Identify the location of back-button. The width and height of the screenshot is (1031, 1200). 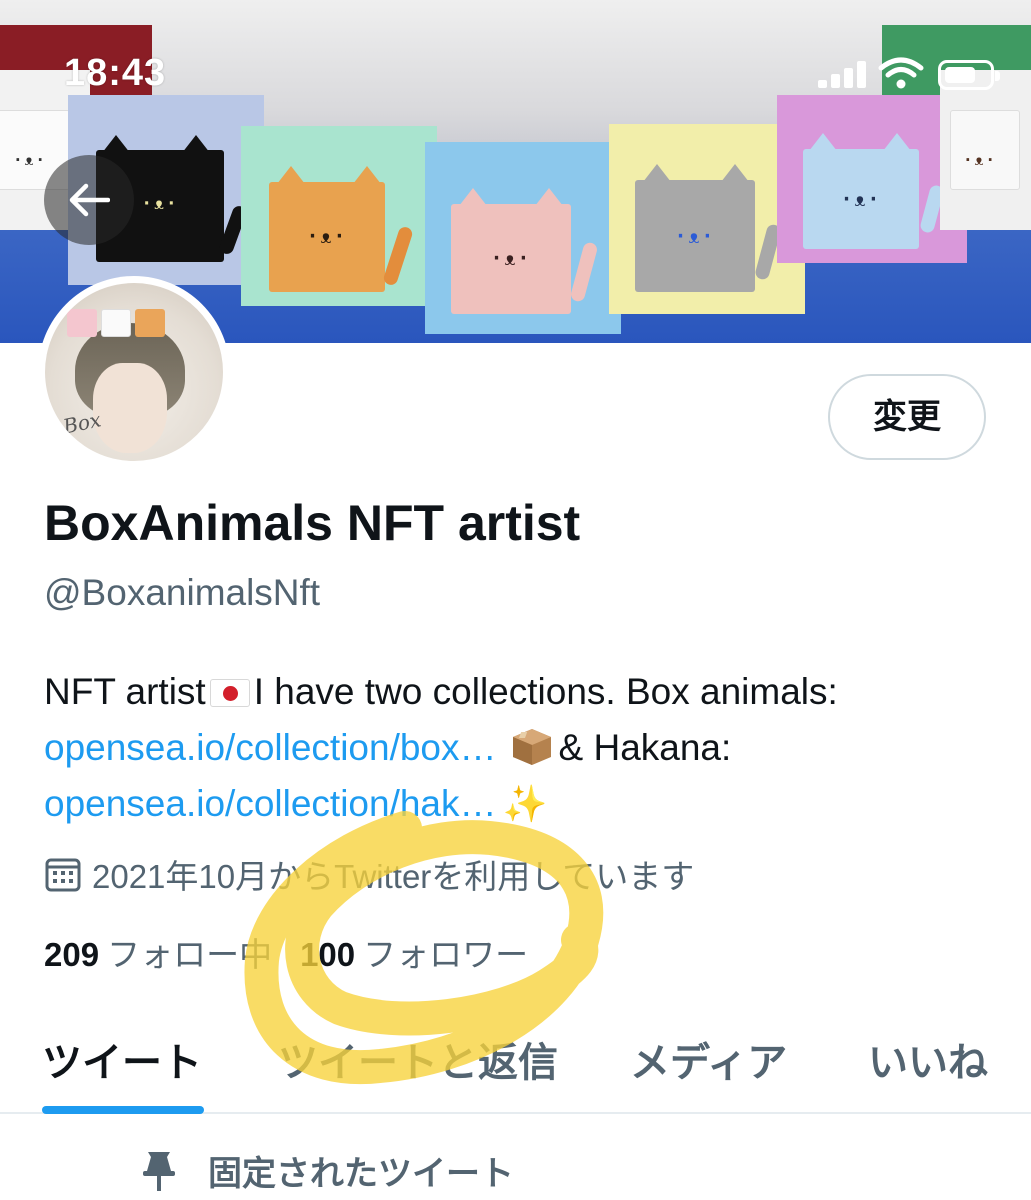
(89, 200).